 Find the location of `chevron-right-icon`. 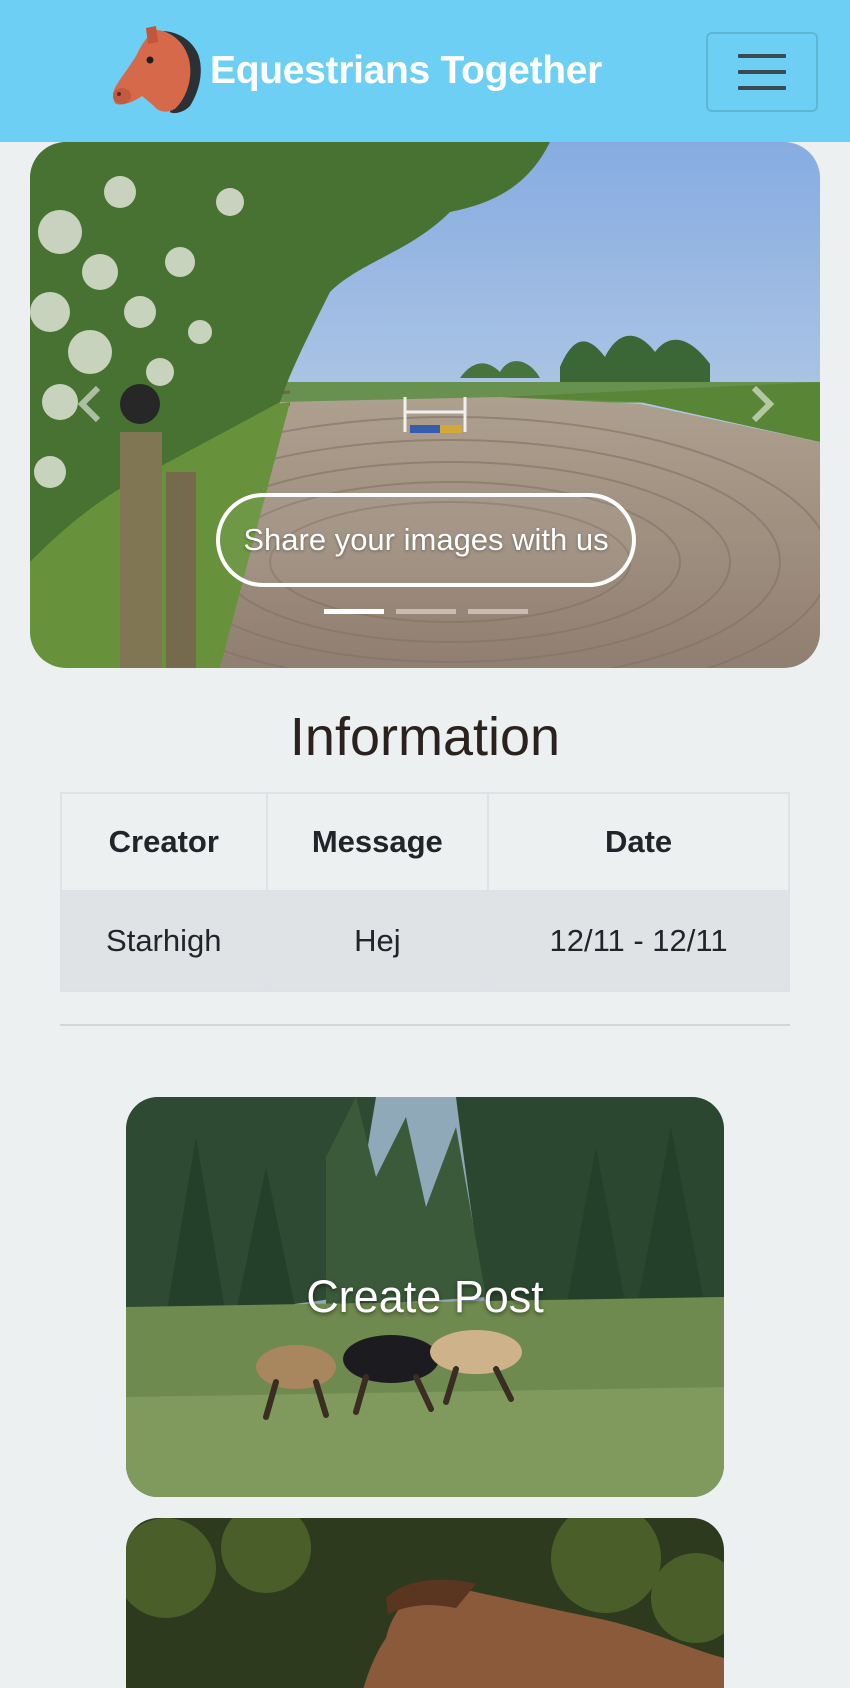

chevron-right-icon is located at coordinates (763, 404).